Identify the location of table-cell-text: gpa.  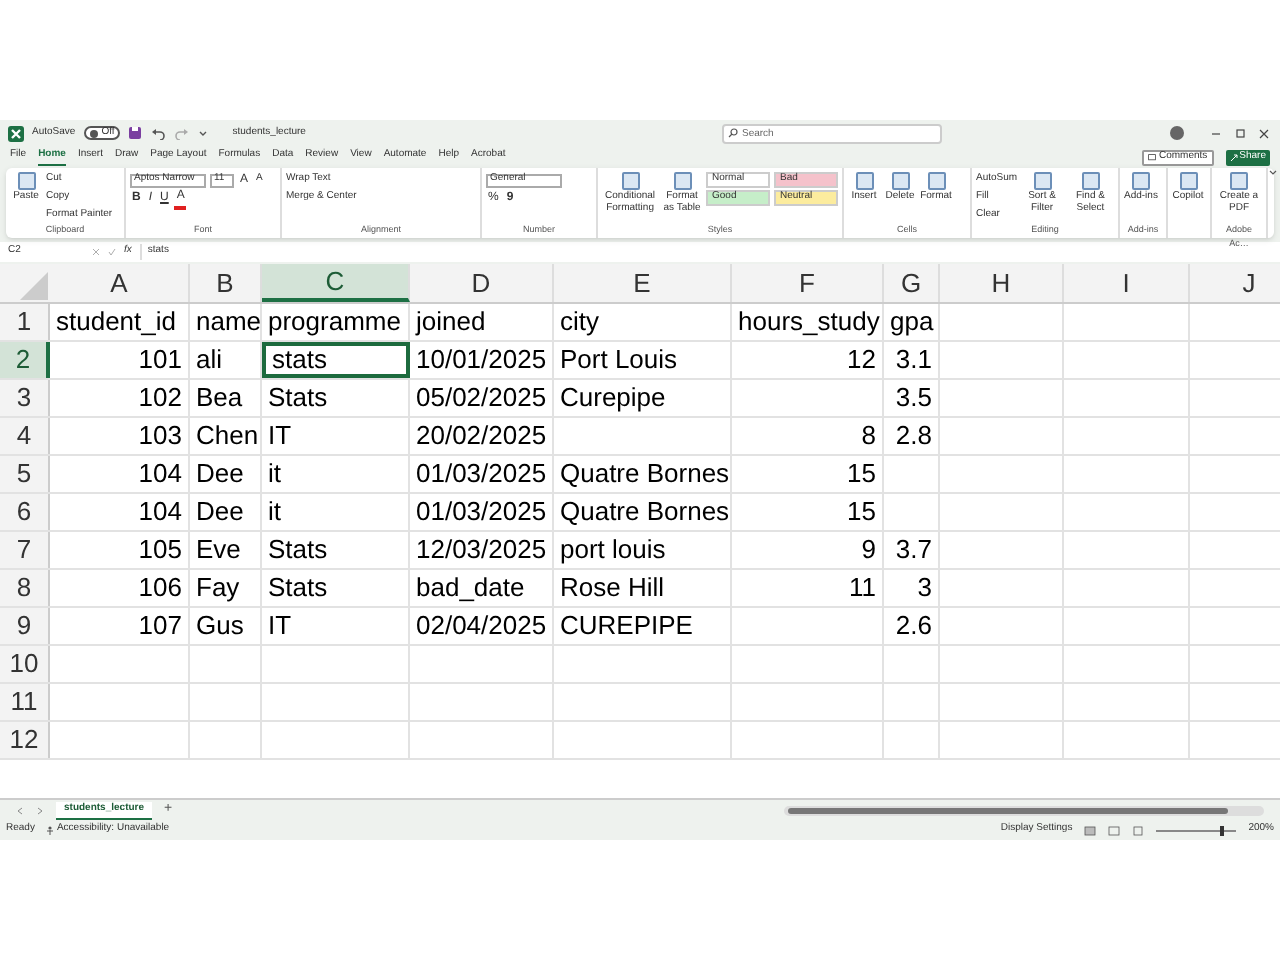
(912, 322).